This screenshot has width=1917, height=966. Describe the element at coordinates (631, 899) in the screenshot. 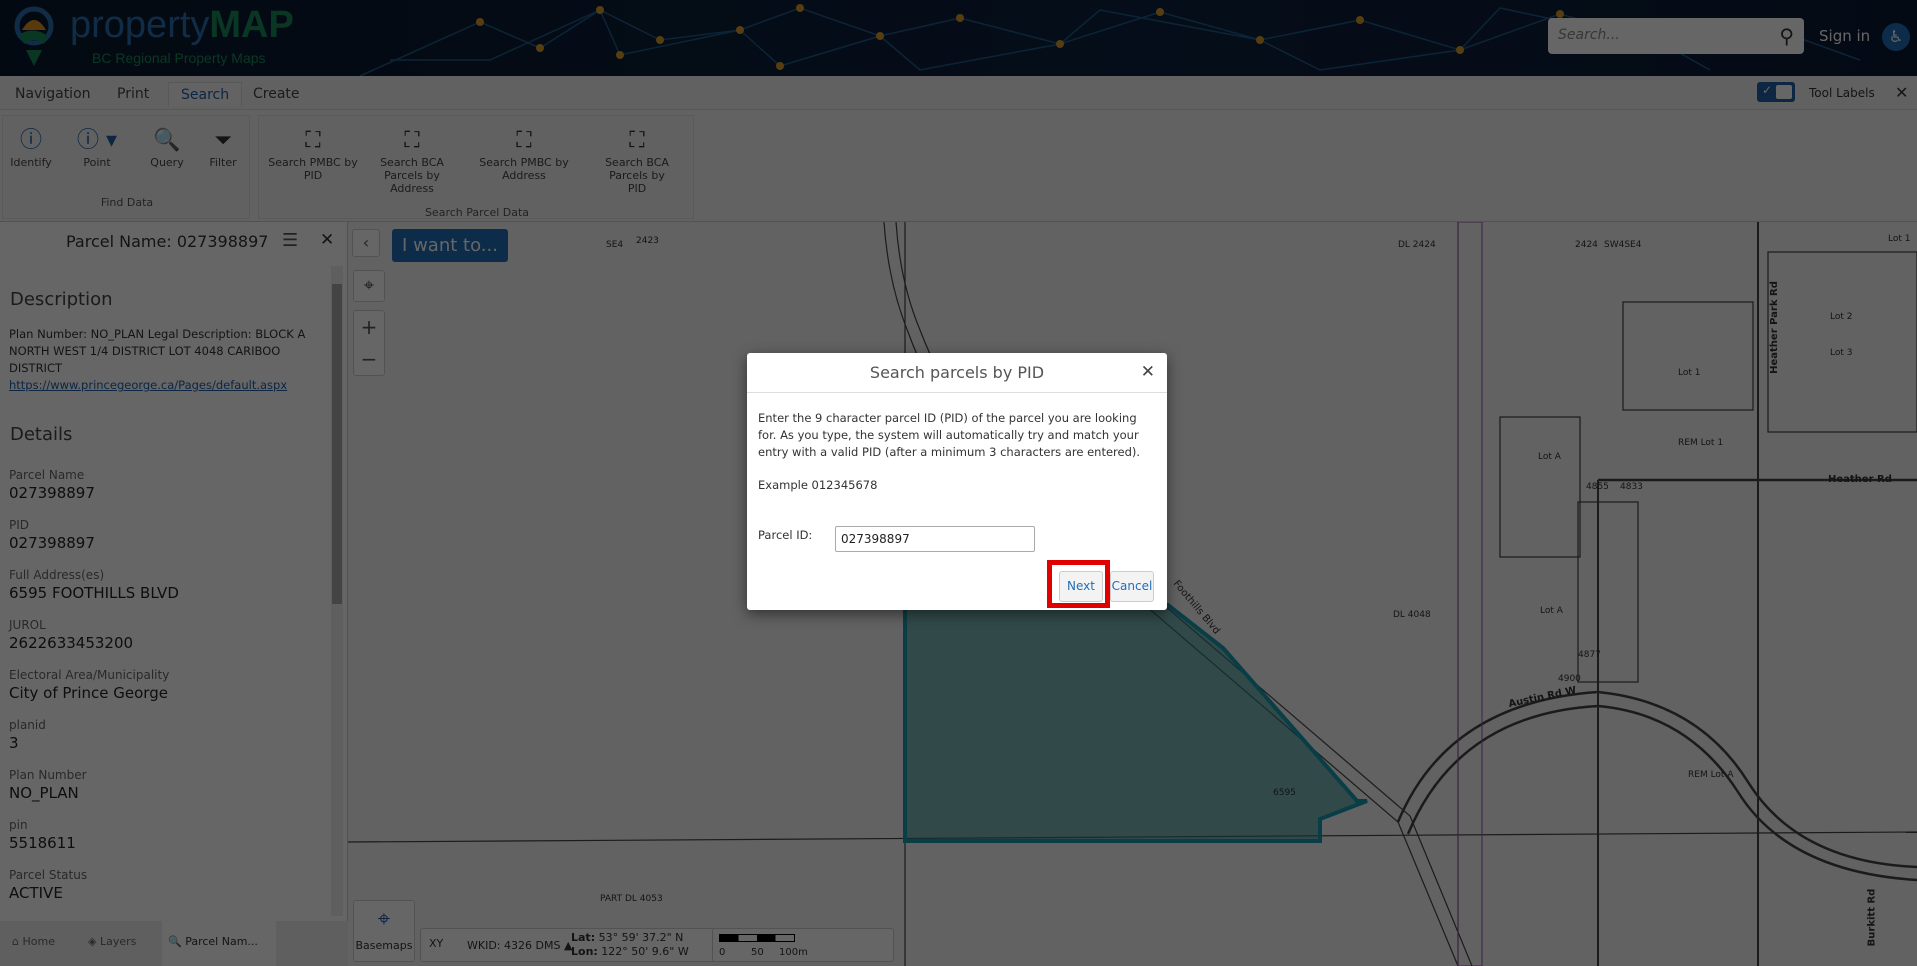

I see `map-label: PART DL 4053` at that location.